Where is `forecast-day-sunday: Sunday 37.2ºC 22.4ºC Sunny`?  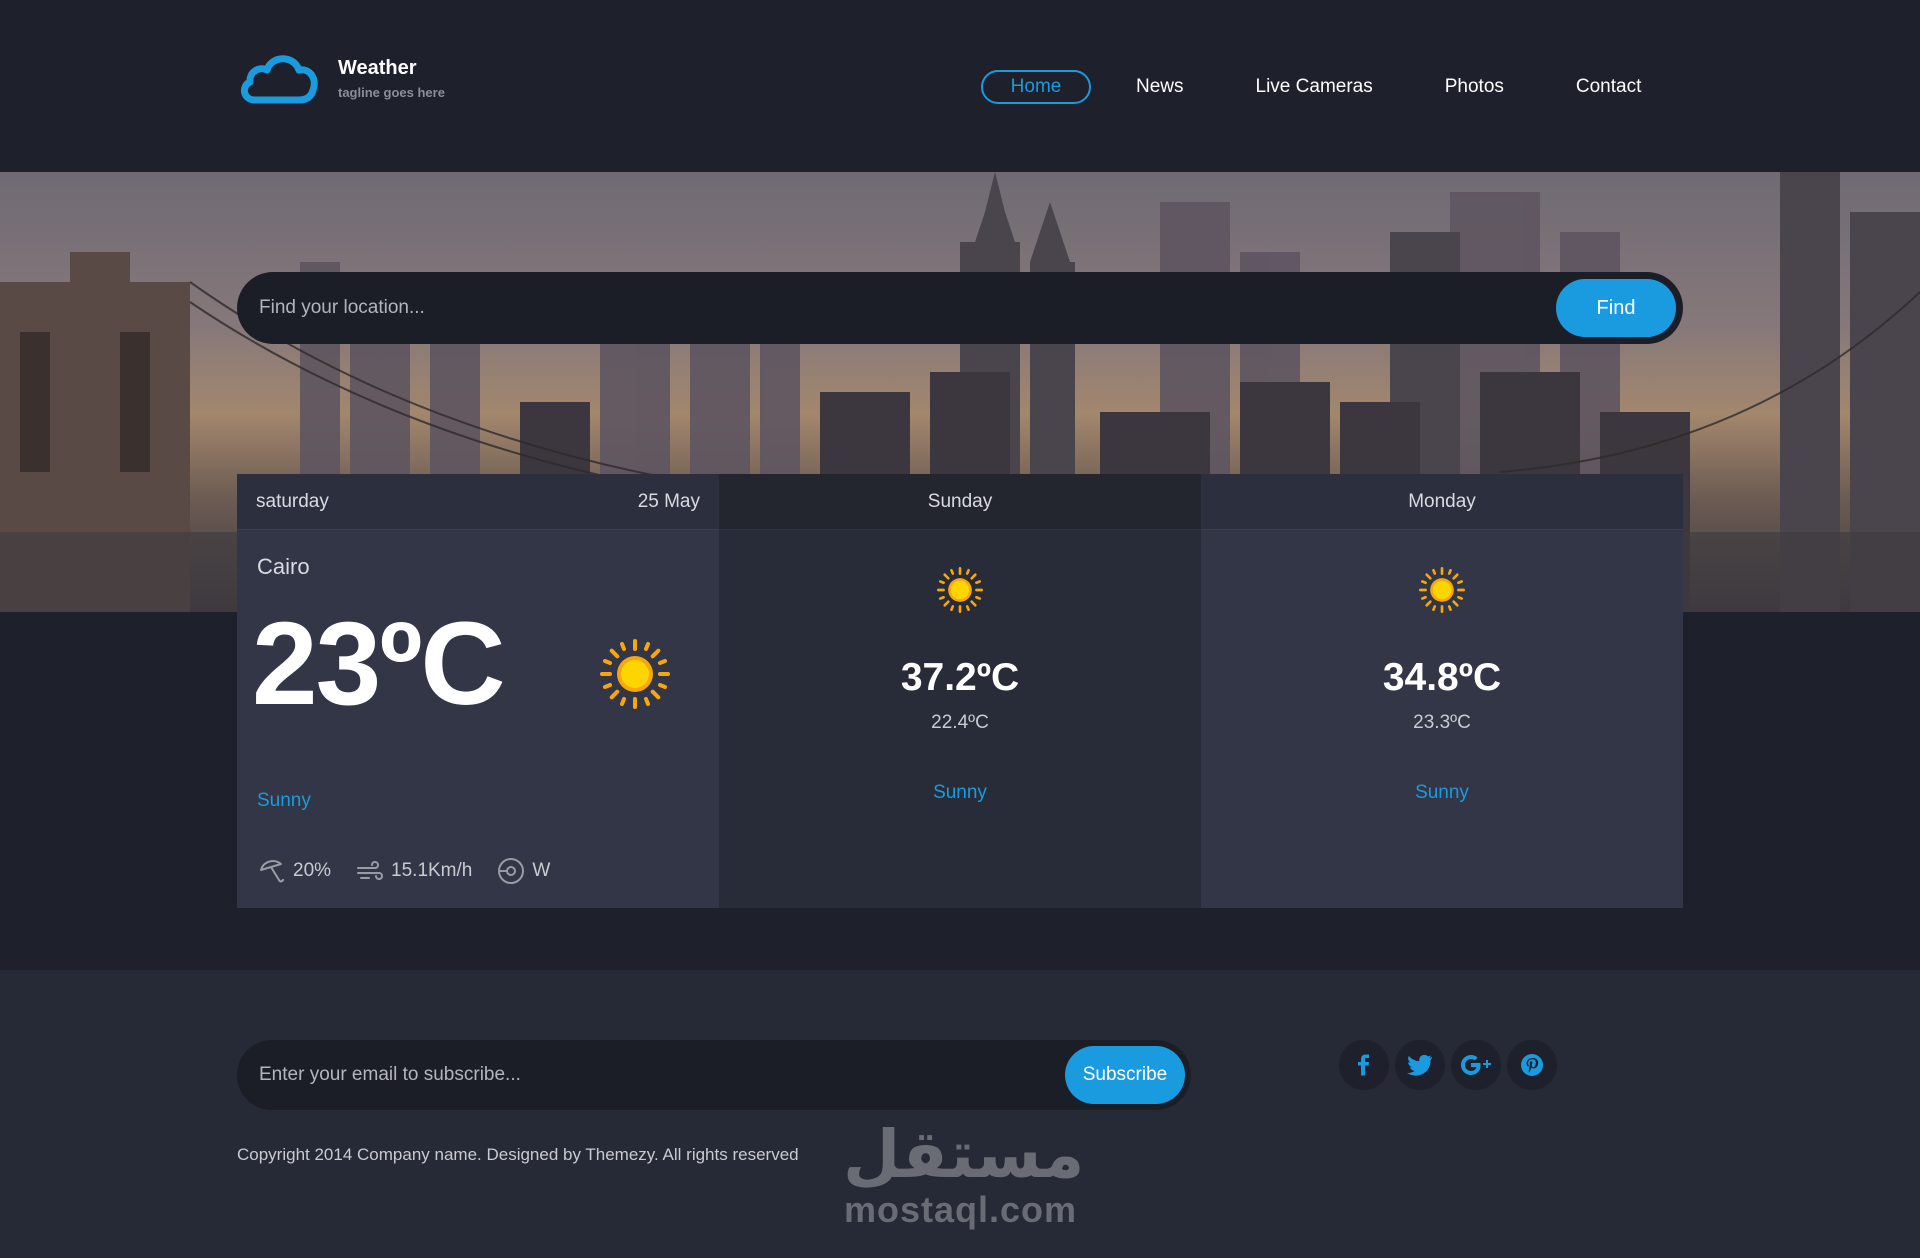
forecast-day-sunday: Sunday 37.2ºC 22.4ºC Sunny is located at coordinates (960, 691).